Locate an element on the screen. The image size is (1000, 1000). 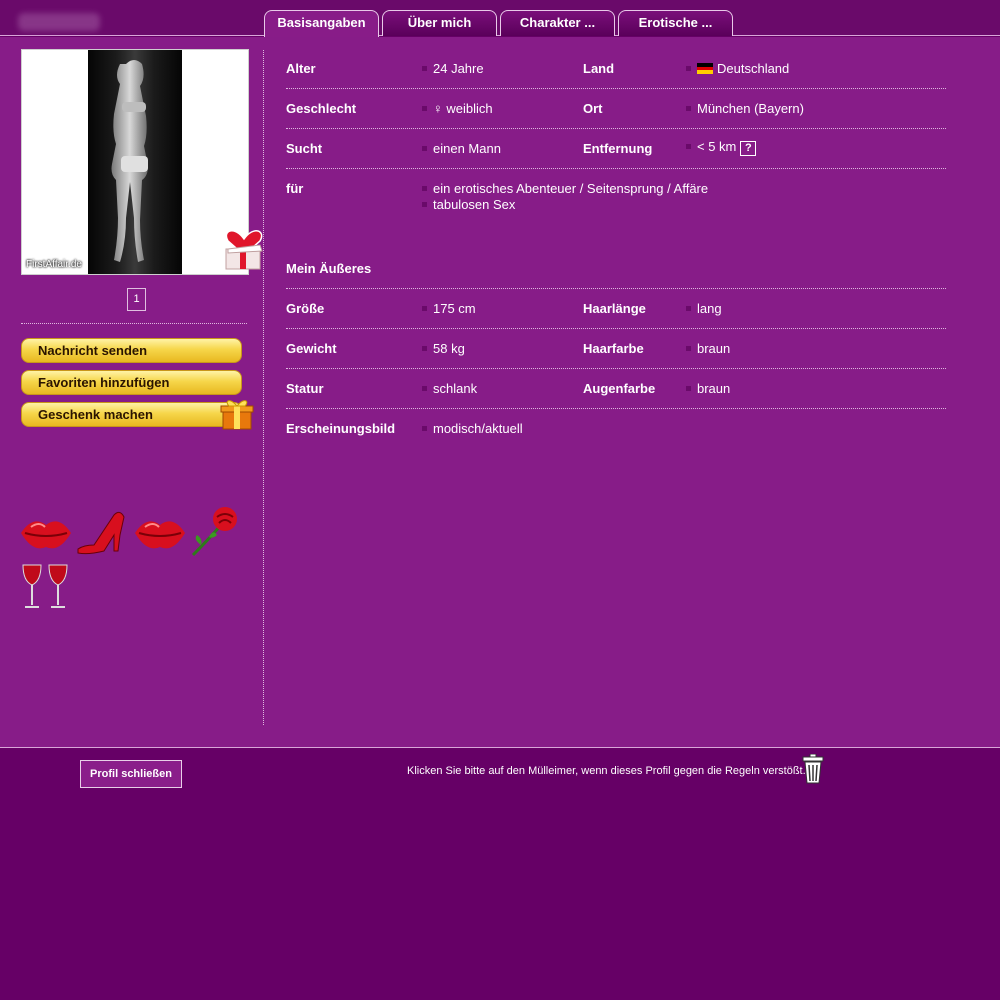
section-title-aeusseres: Mein Äußeres is located at coordinates (329, 268).